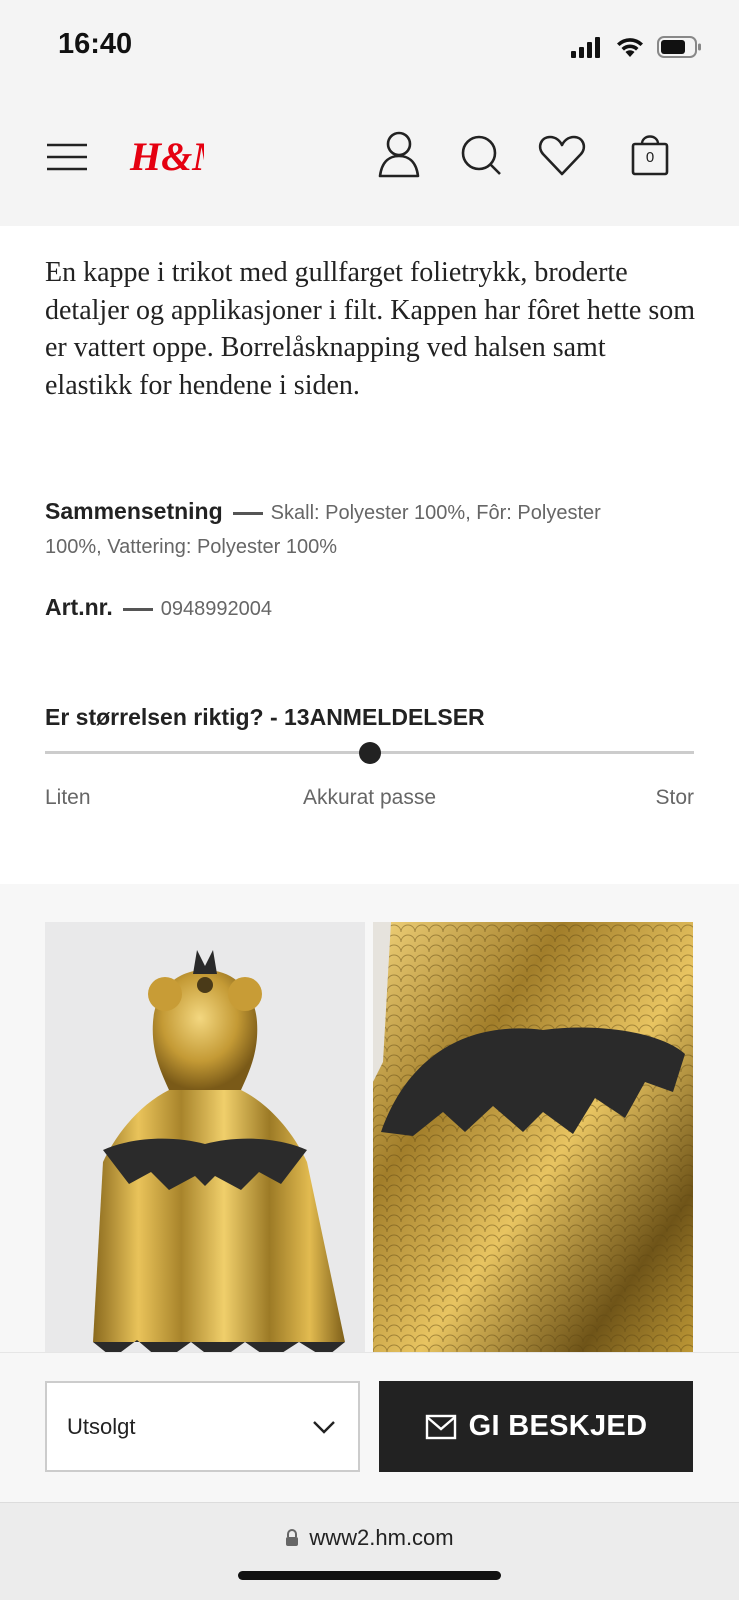 This screenshot has height=1600, width=739. Describe the element at coordinates (369, 797) in the screenshot. I see `fit-label-right: Akkurat passe` at that location.